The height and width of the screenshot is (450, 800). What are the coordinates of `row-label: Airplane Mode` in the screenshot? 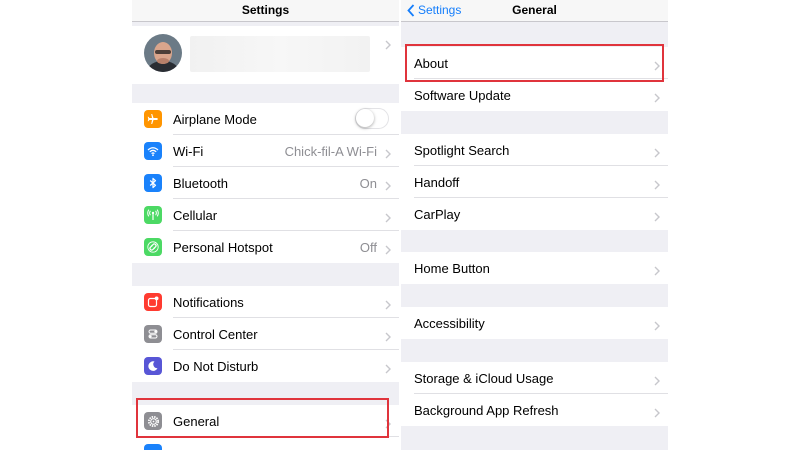 It's located at (215, 119).